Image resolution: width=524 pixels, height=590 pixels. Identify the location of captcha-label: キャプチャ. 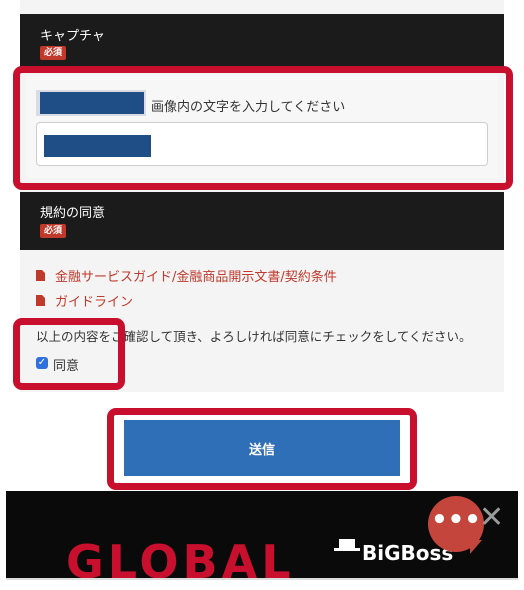
(72, 36).